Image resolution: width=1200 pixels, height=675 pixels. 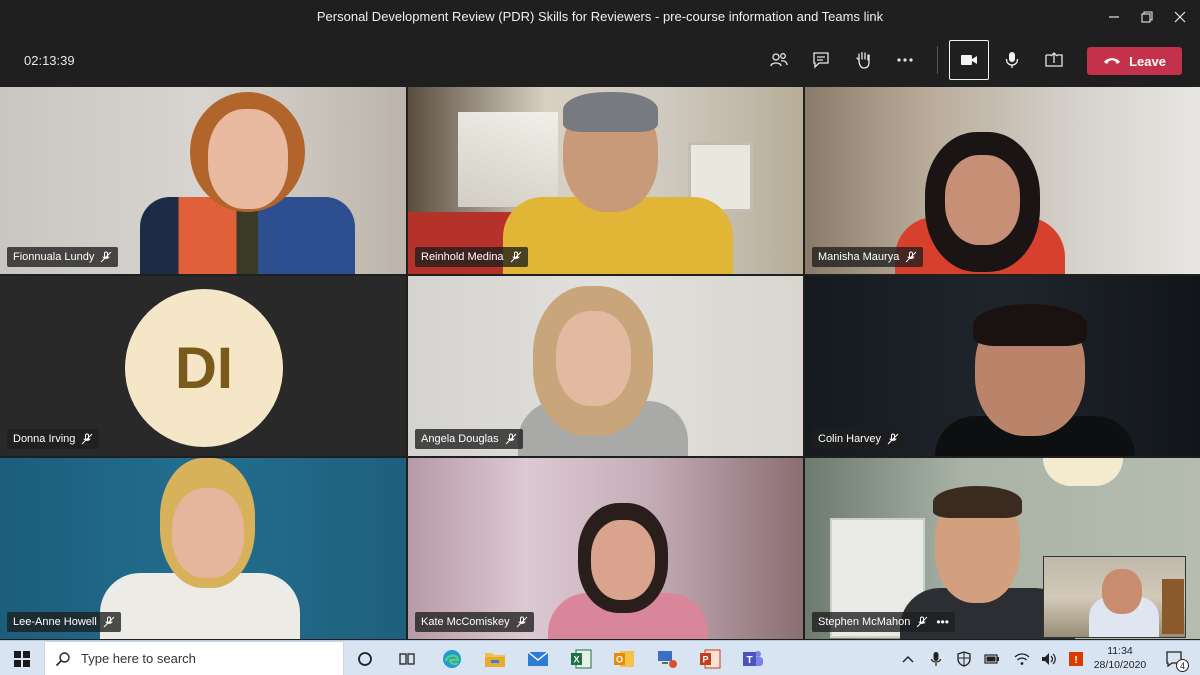 I want to click on more-actions-button, so click(x=905, y=60).